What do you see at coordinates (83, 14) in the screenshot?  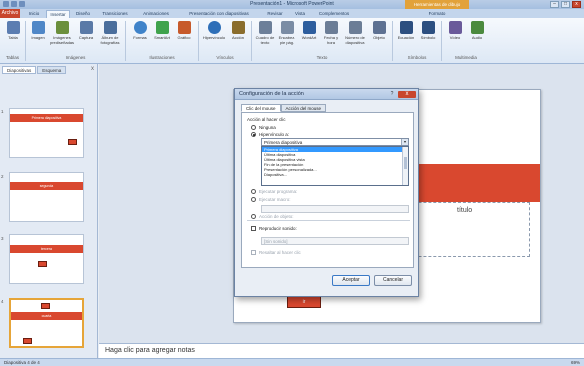 I see `tab-design: Diseño` at bounding box center [83, 14].